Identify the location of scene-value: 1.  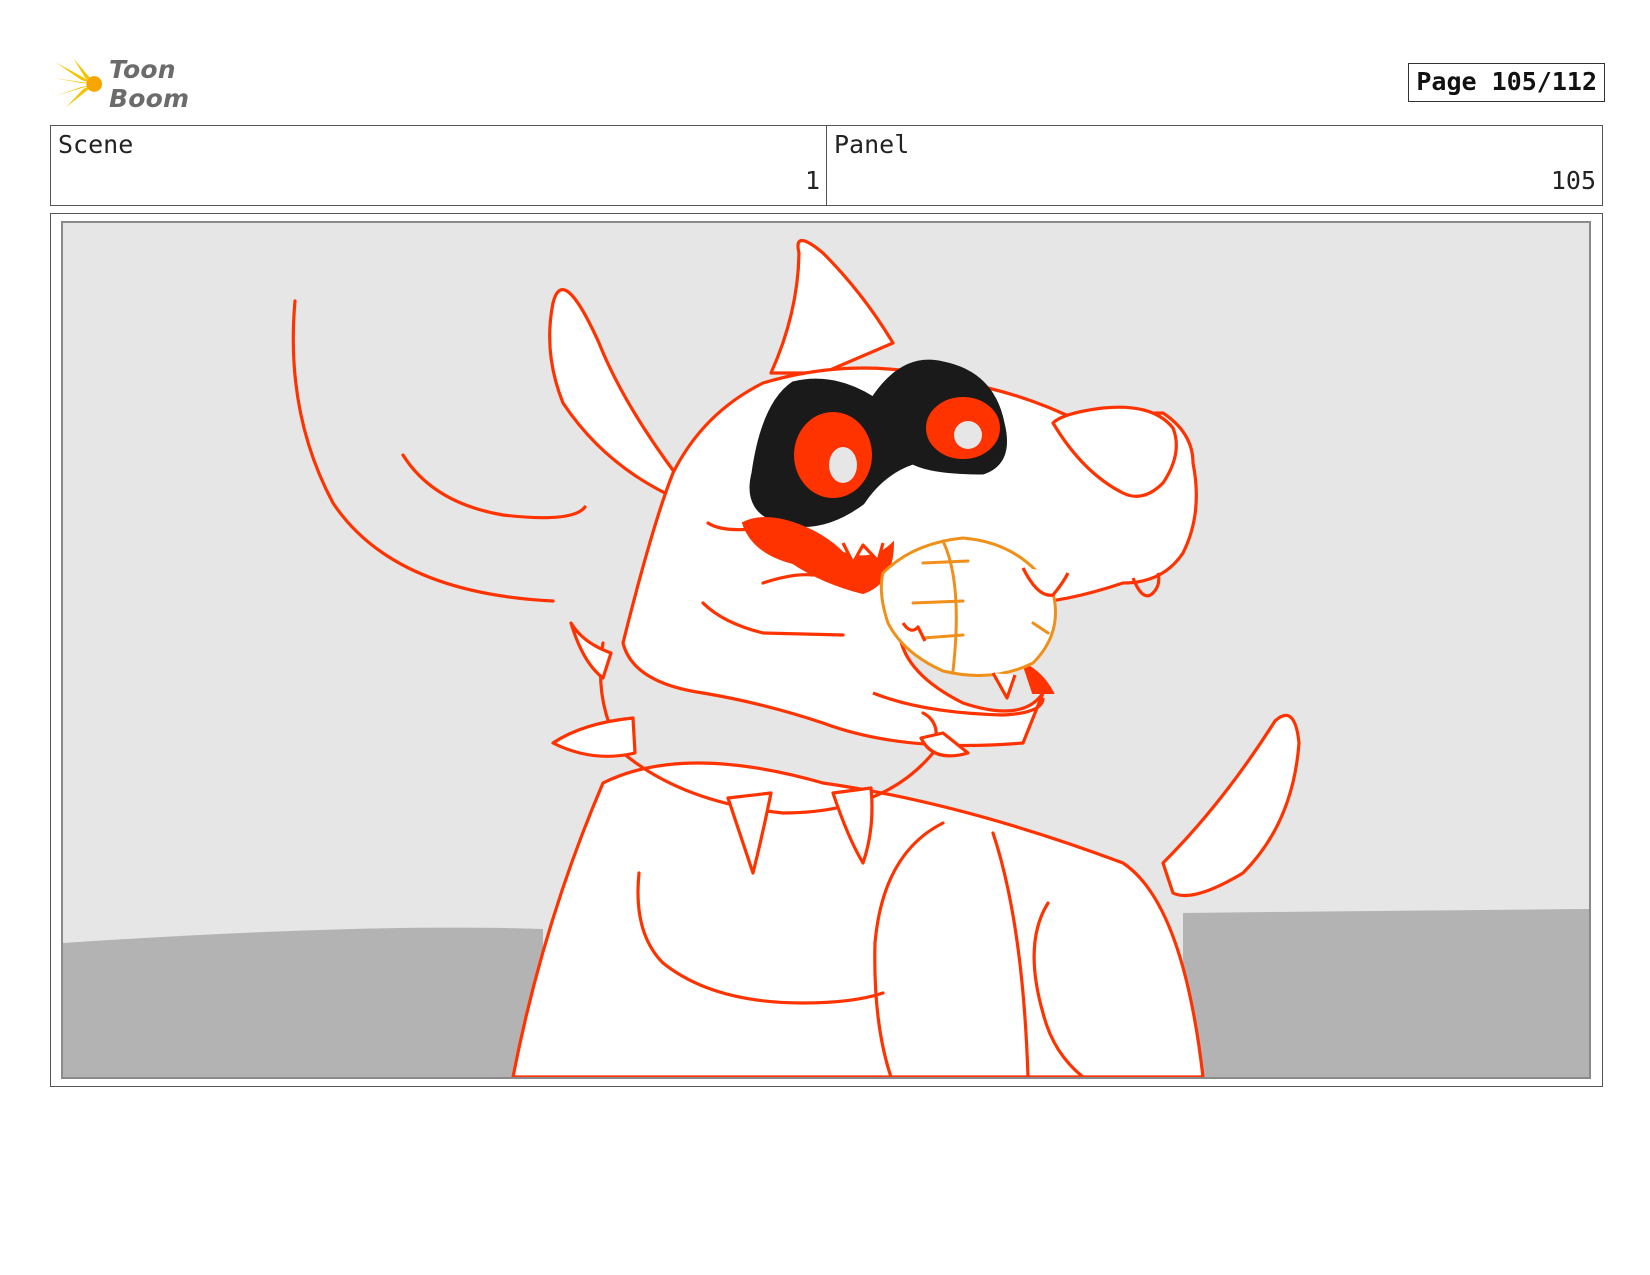
(812, 180).